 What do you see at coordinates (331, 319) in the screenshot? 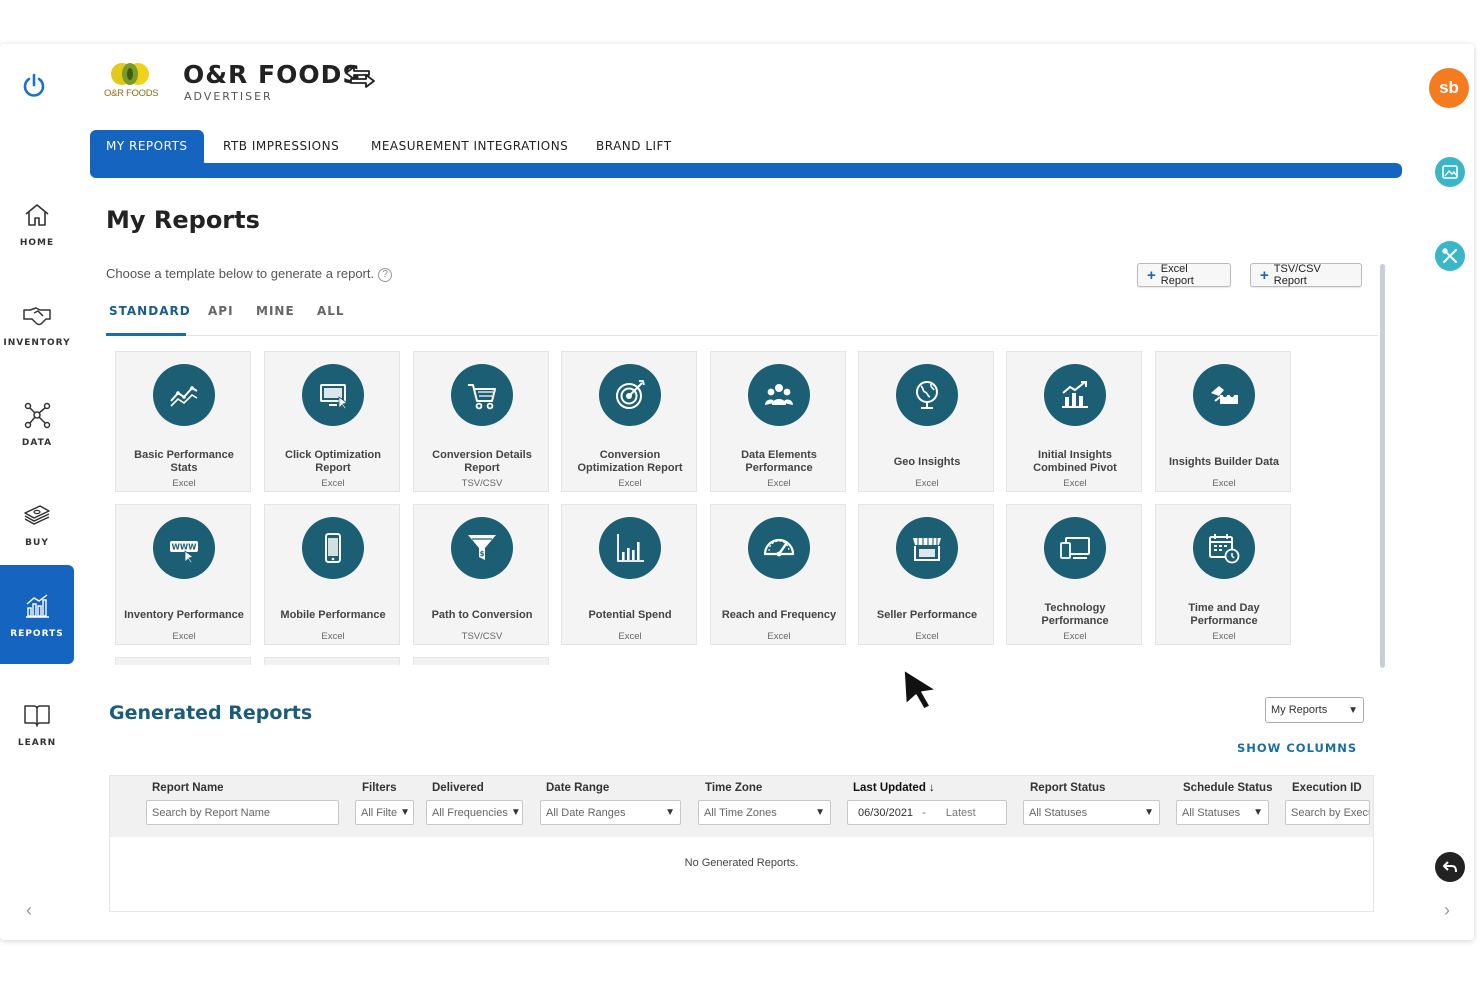
I see `subtab-all: ALL` at bounding box center [331, 319].